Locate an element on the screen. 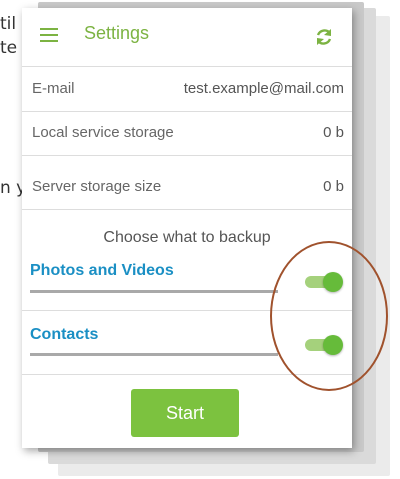 The image size is (400, 479). refresh-icon is located at coordinates (324, 37).